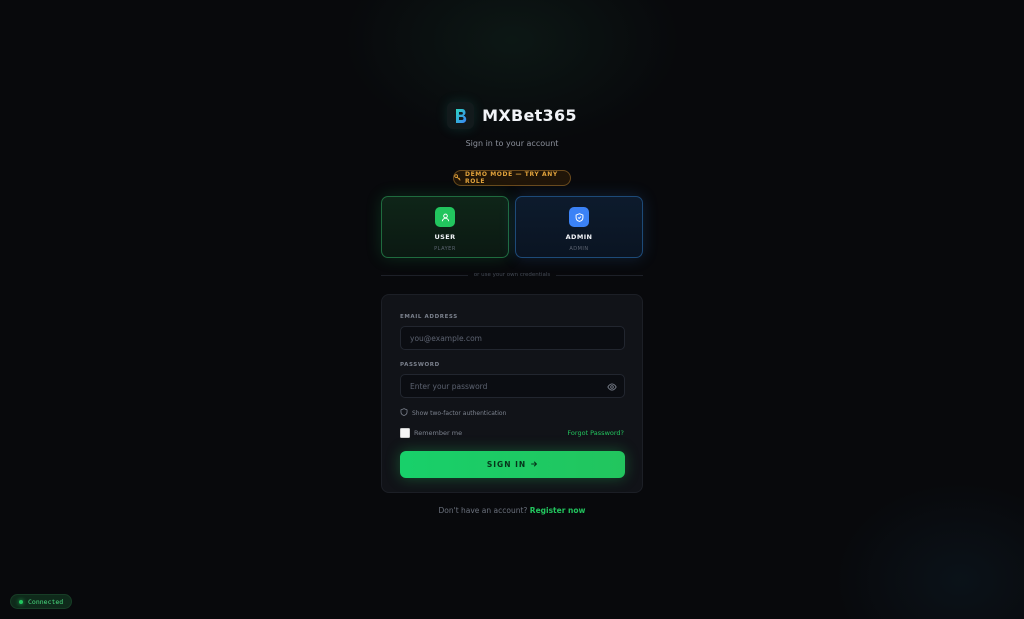 The image size is (1024, 619). I want to click on arrow-right-icon, so click(534, 465).